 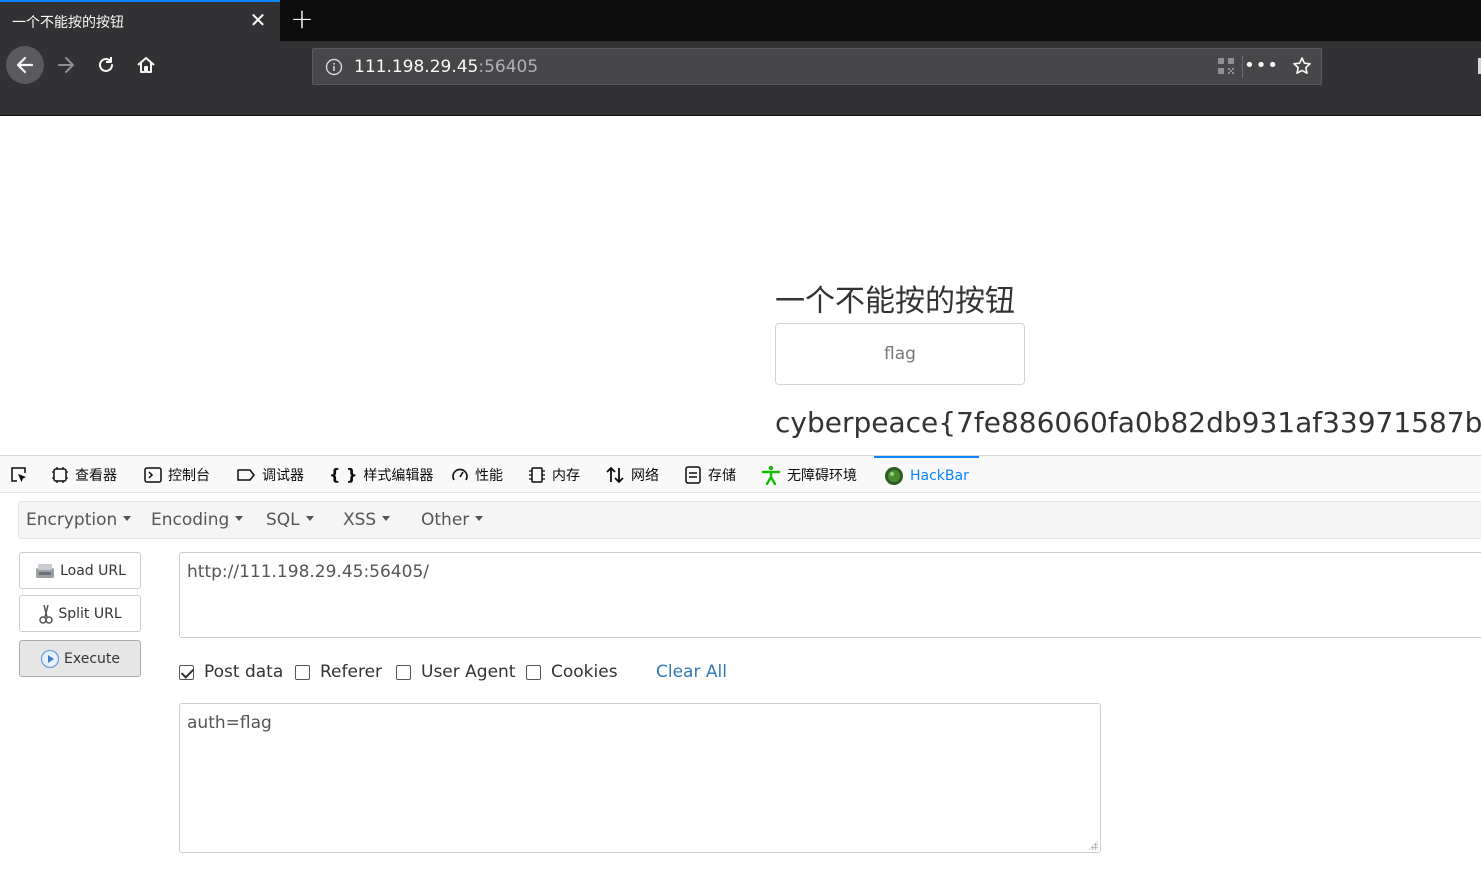 I want to click on flag-button: flag, so click(x=900, y=354).